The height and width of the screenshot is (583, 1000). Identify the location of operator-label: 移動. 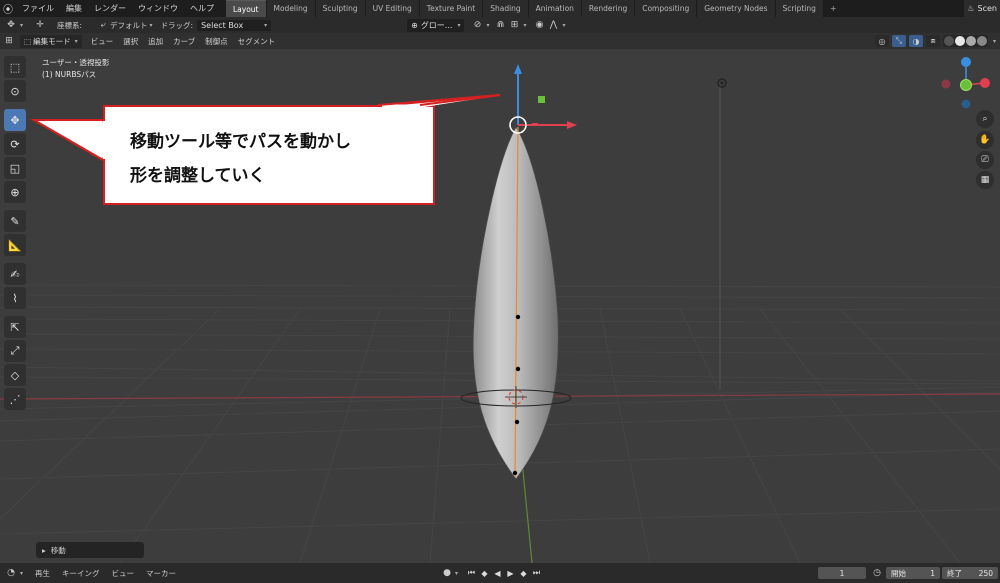
(58, 550).